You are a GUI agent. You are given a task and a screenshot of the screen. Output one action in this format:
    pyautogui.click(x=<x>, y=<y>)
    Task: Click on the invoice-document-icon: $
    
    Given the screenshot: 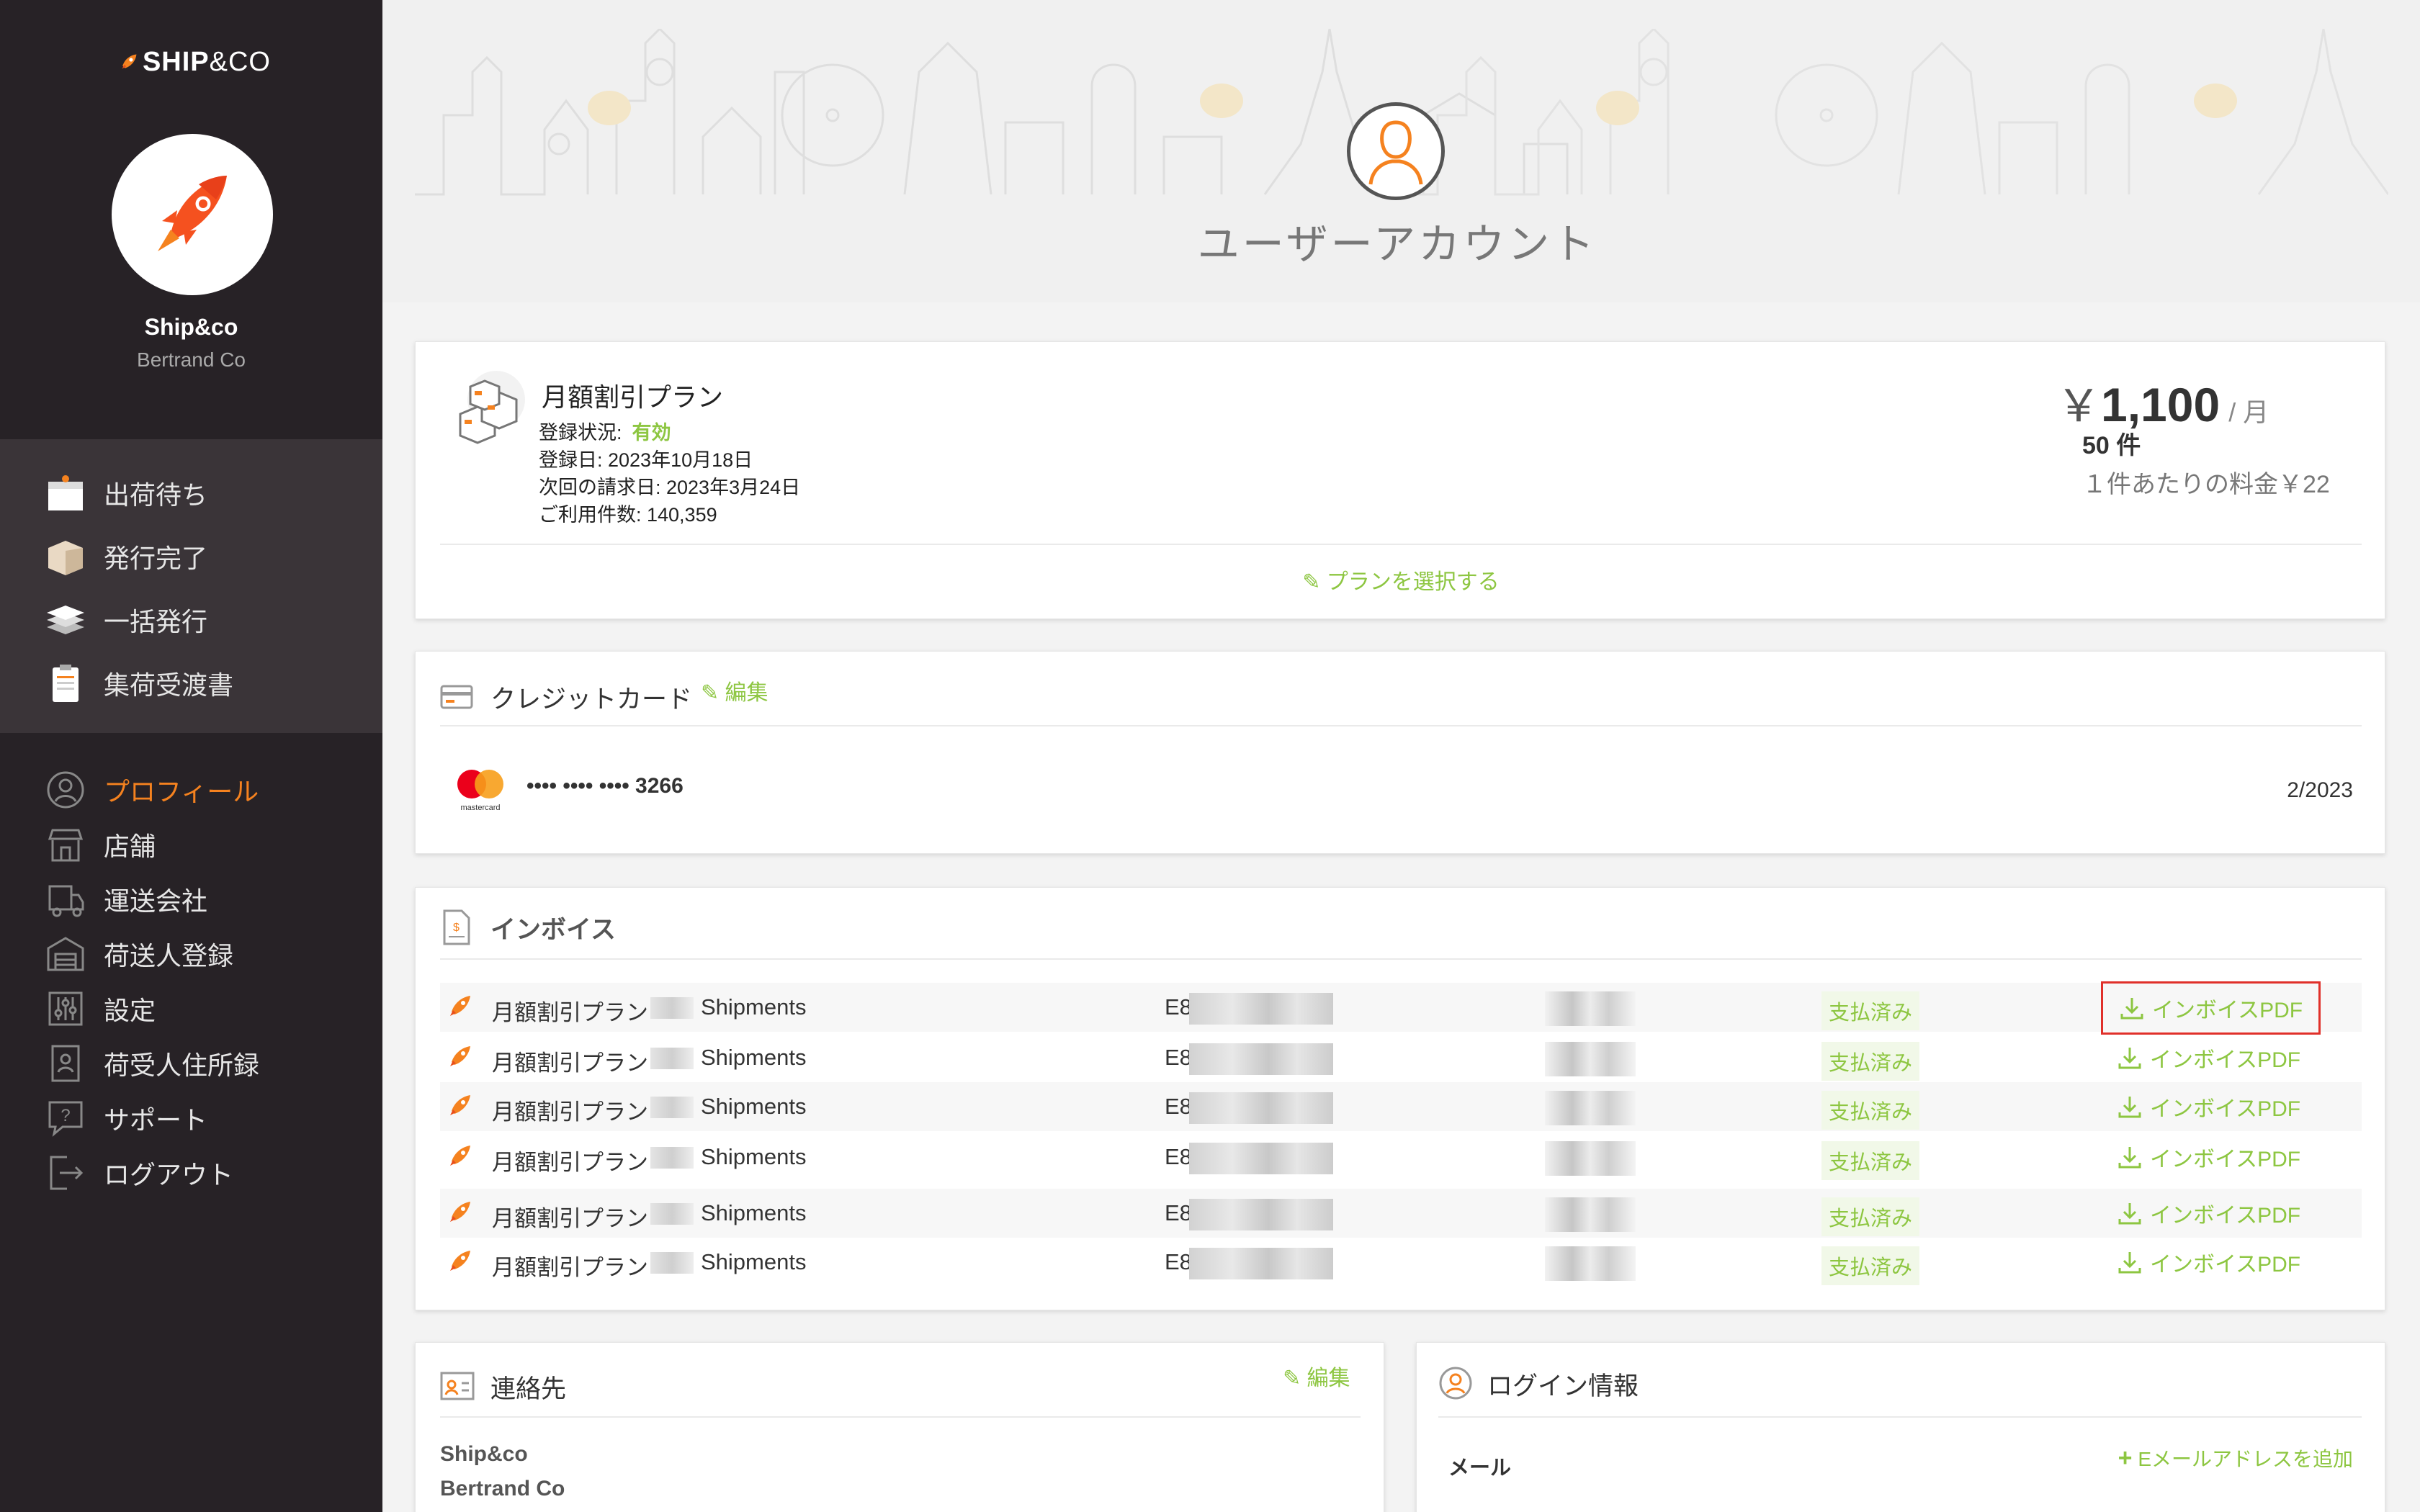 What is the action you would take?
    pyautogui.click(x=457, y=927)
    